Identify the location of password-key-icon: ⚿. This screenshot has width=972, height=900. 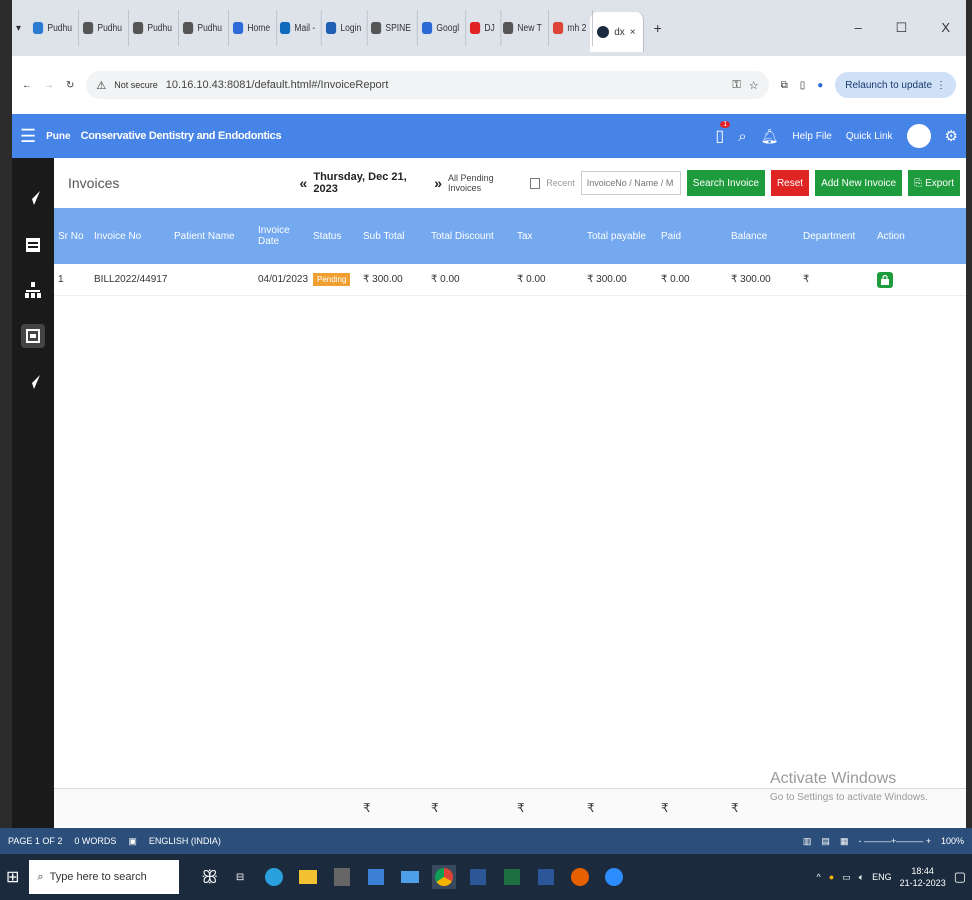
(736, 85).